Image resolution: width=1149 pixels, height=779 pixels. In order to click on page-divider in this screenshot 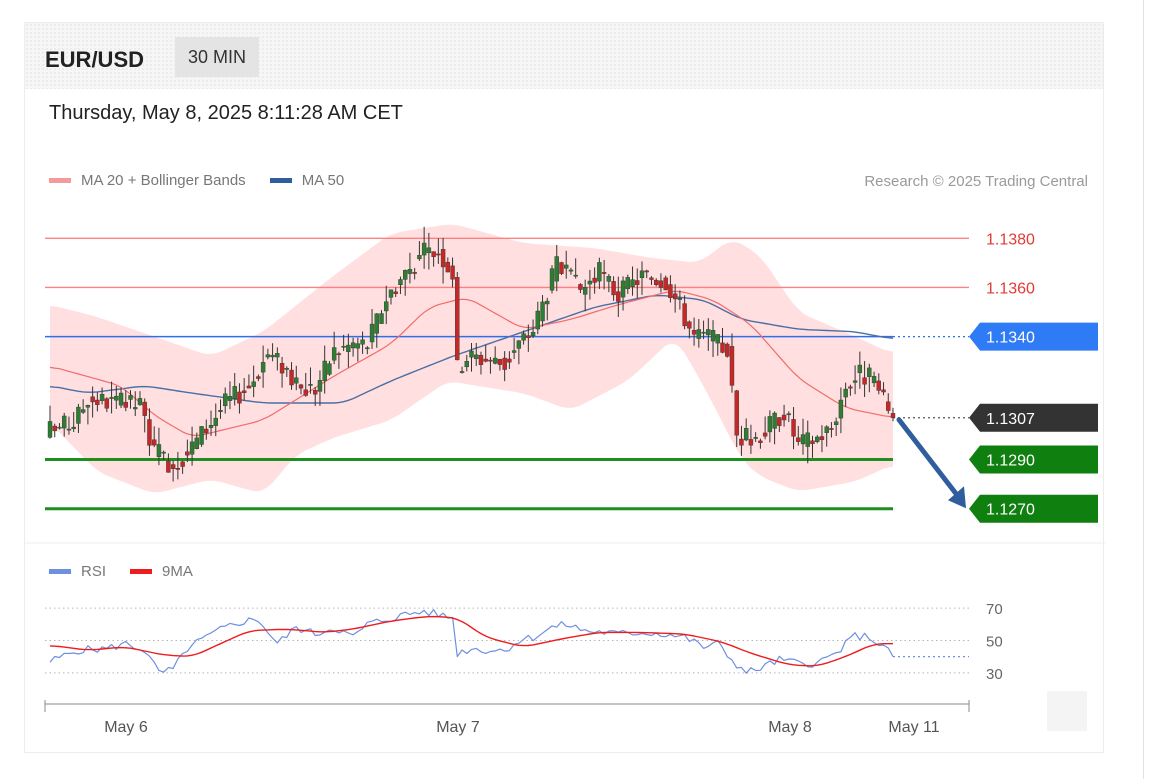, I will do `click(1143, 389)`.